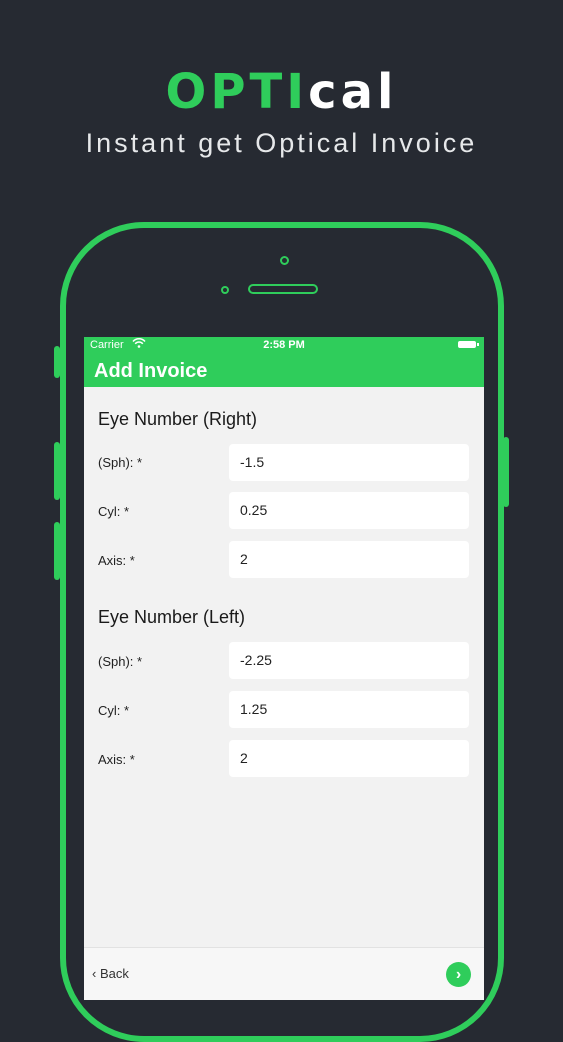 This screenshot has height=1042, width=563. What do you see at coordinates (284, 973) in the screenshot?
I see `bottom-toolbar: ‹ Back ›` at bounding box center [284, 973].